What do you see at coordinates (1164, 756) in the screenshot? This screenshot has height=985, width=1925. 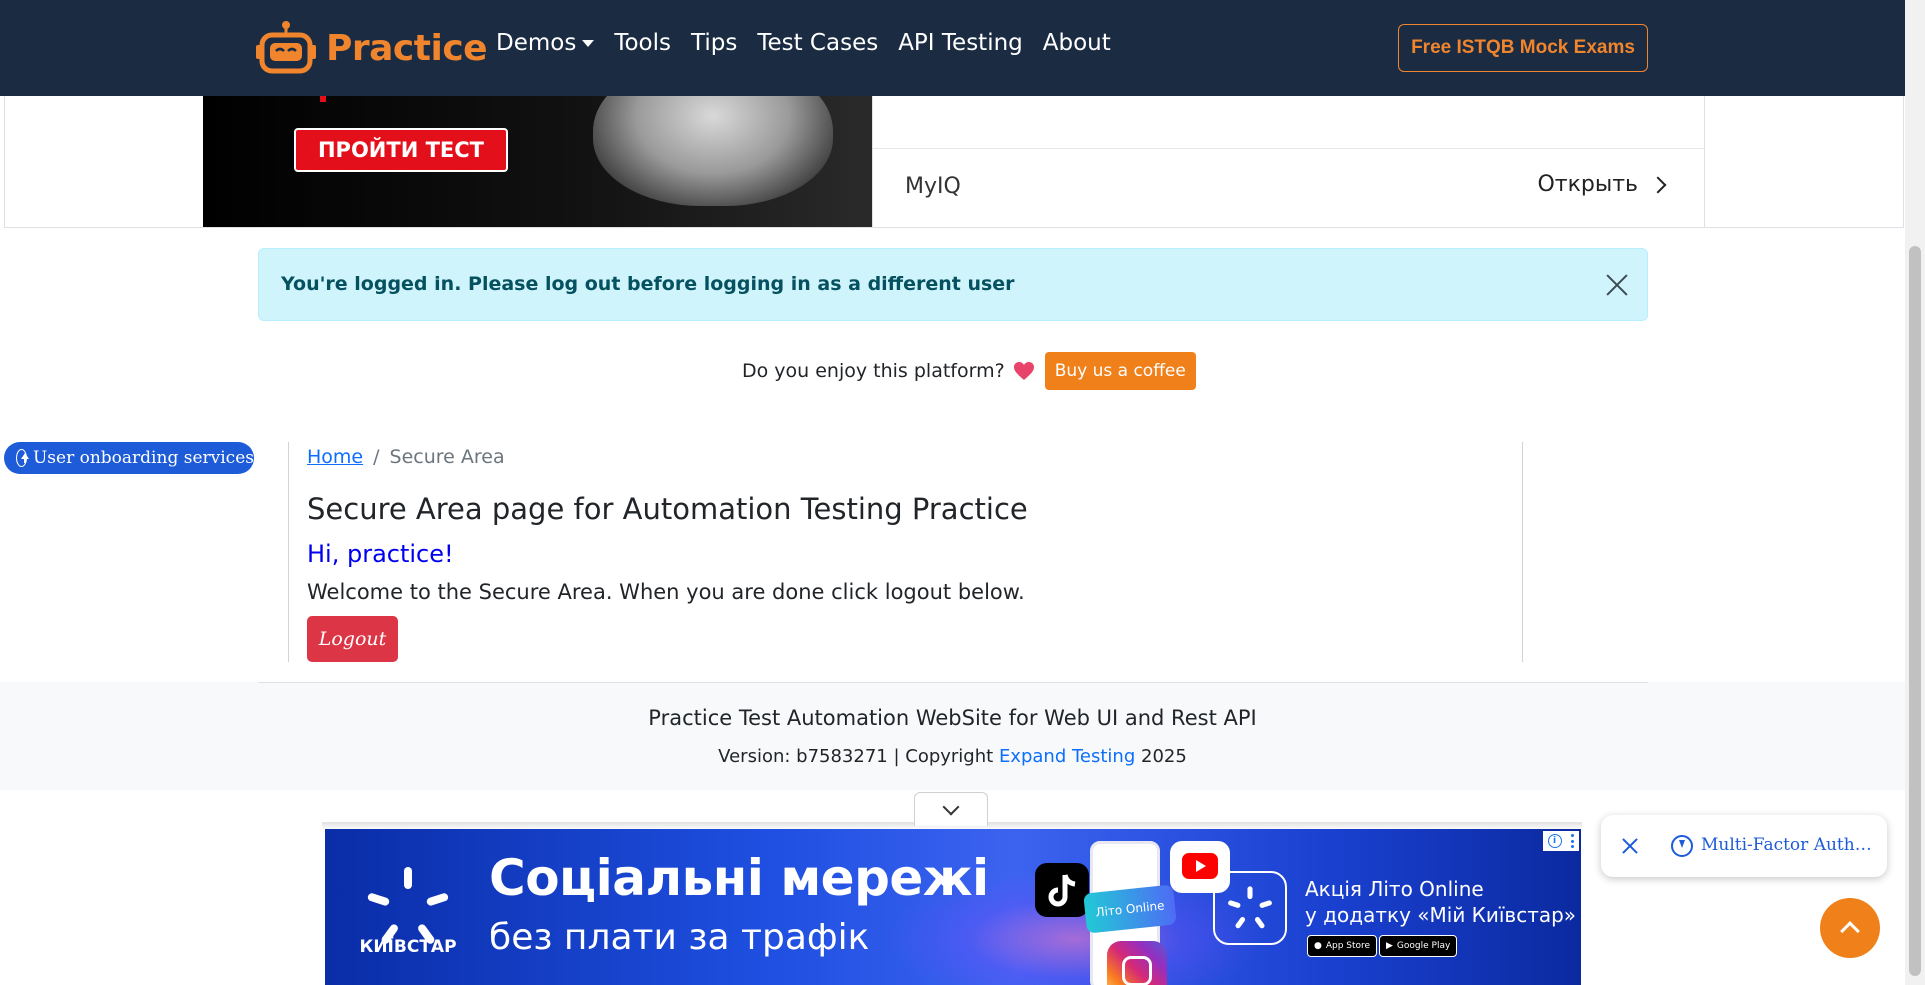 I see `footer-year: 2025` at bounding box center [1164, 756].